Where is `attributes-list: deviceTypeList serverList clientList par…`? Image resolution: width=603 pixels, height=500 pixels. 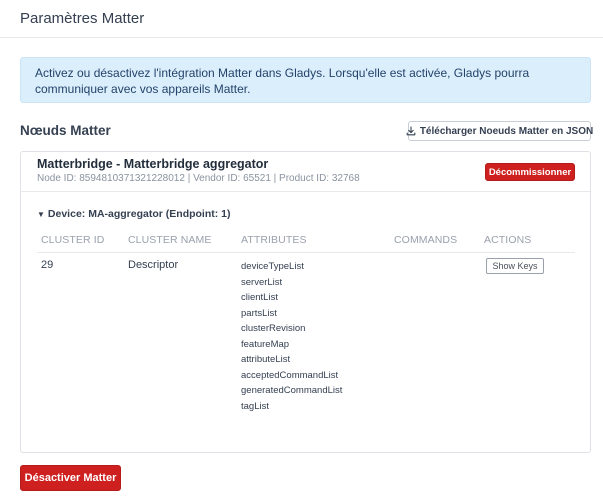
attributes-list: deviceTypeList serverList clientList par… is located at coordinates (291, 336).